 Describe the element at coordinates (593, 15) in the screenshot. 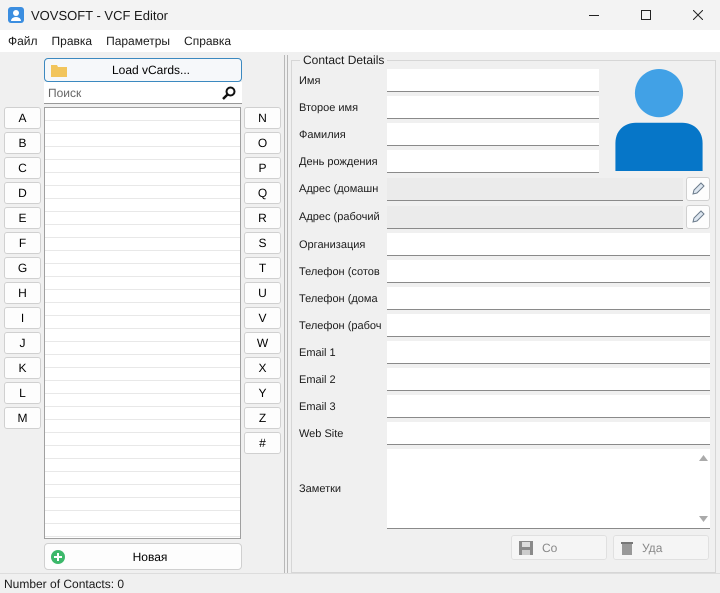

I see `minimize-icon` at that location.